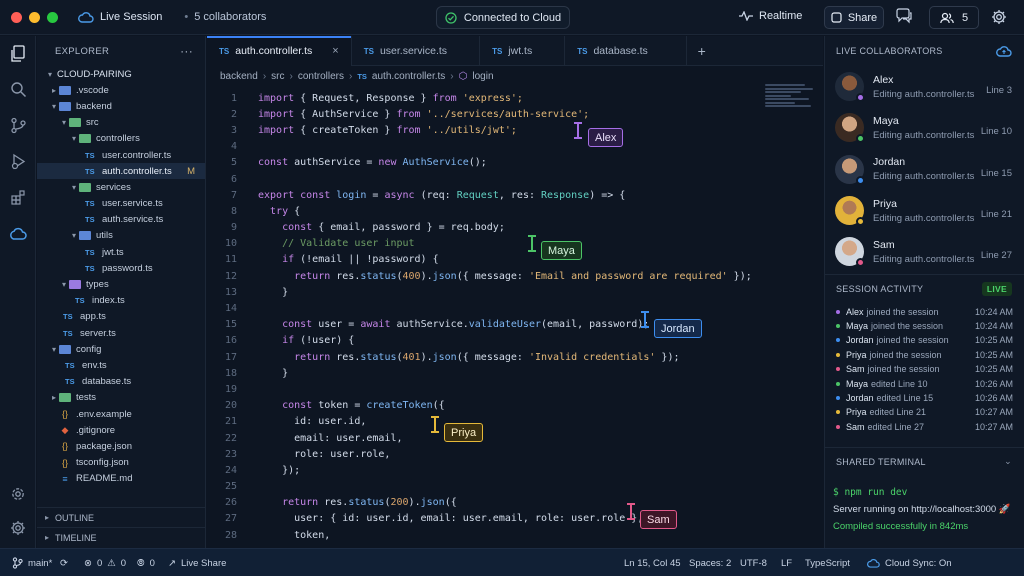 The image size is (1024, 576). I want to click on tree-folder-vscode: ▸ .vscode, so click(121, 90).